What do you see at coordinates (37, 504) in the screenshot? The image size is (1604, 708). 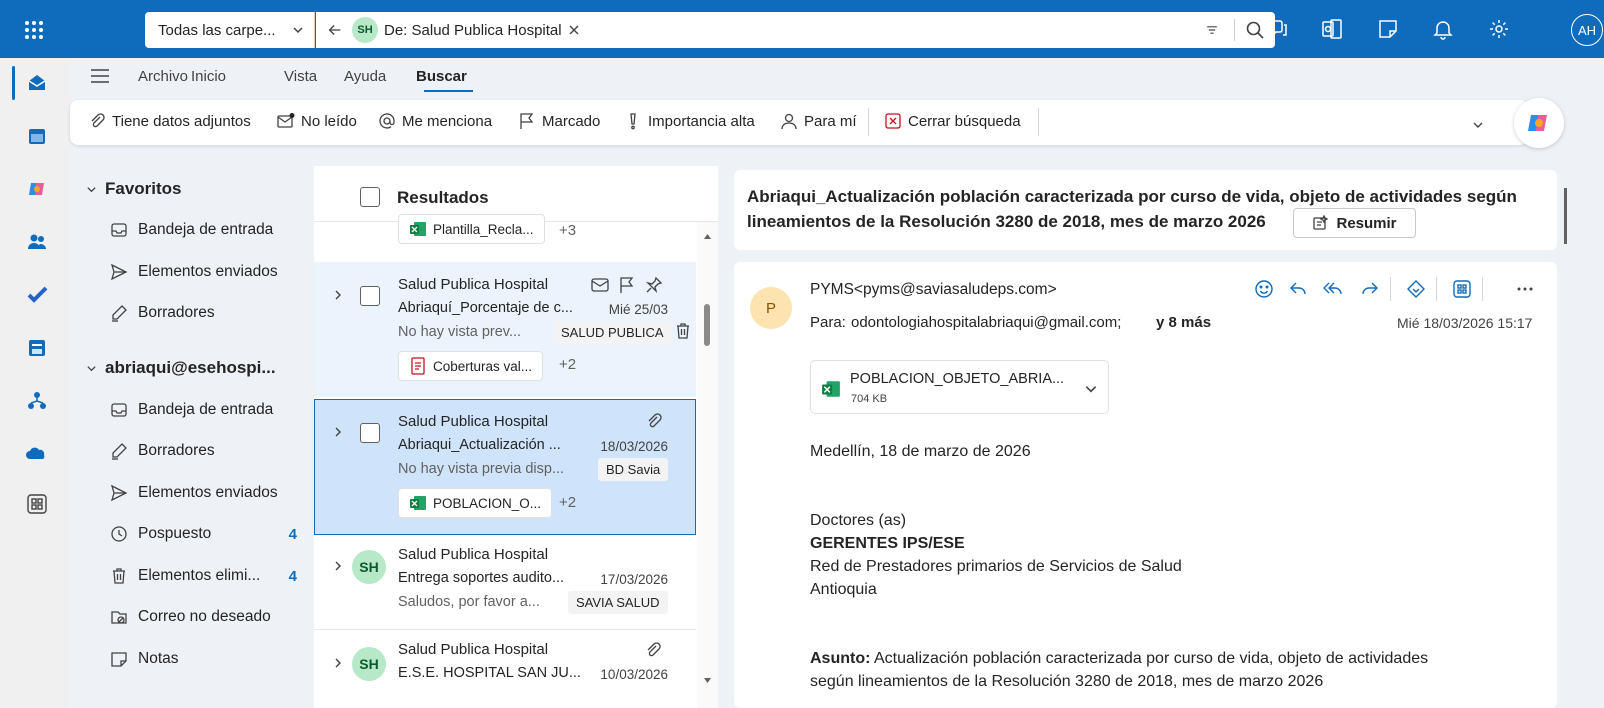 I see `more-apps-icon` at bounding box center [37, 504].